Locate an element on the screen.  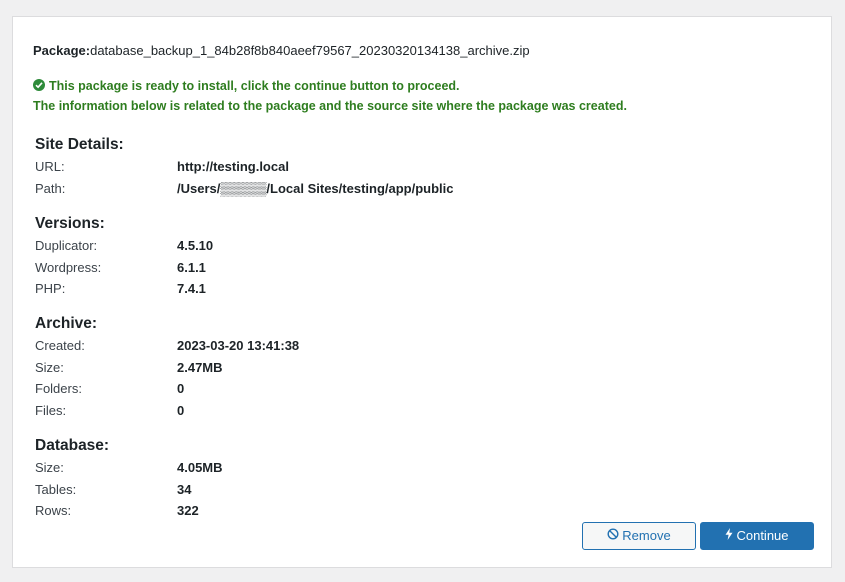
detail-key: Created: is located at coordinates (60, 345).